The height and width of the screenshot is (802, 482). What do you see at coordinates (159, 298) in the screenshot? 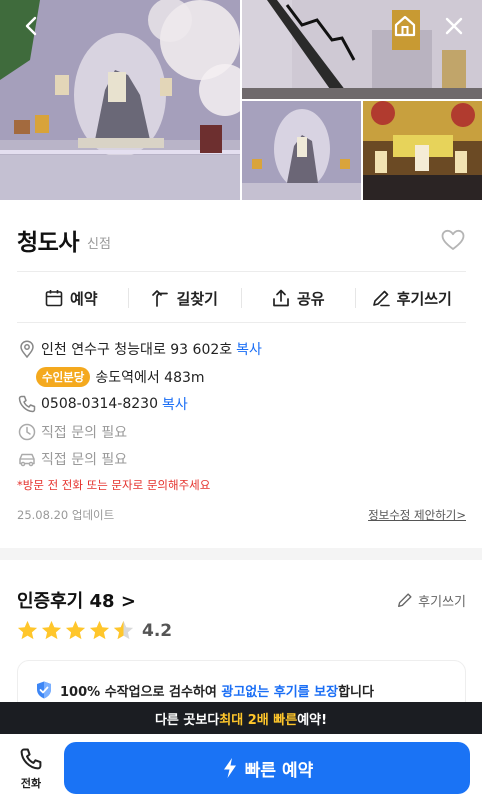
I see `turn-arrow-icon` at bounding box center [159, 298].